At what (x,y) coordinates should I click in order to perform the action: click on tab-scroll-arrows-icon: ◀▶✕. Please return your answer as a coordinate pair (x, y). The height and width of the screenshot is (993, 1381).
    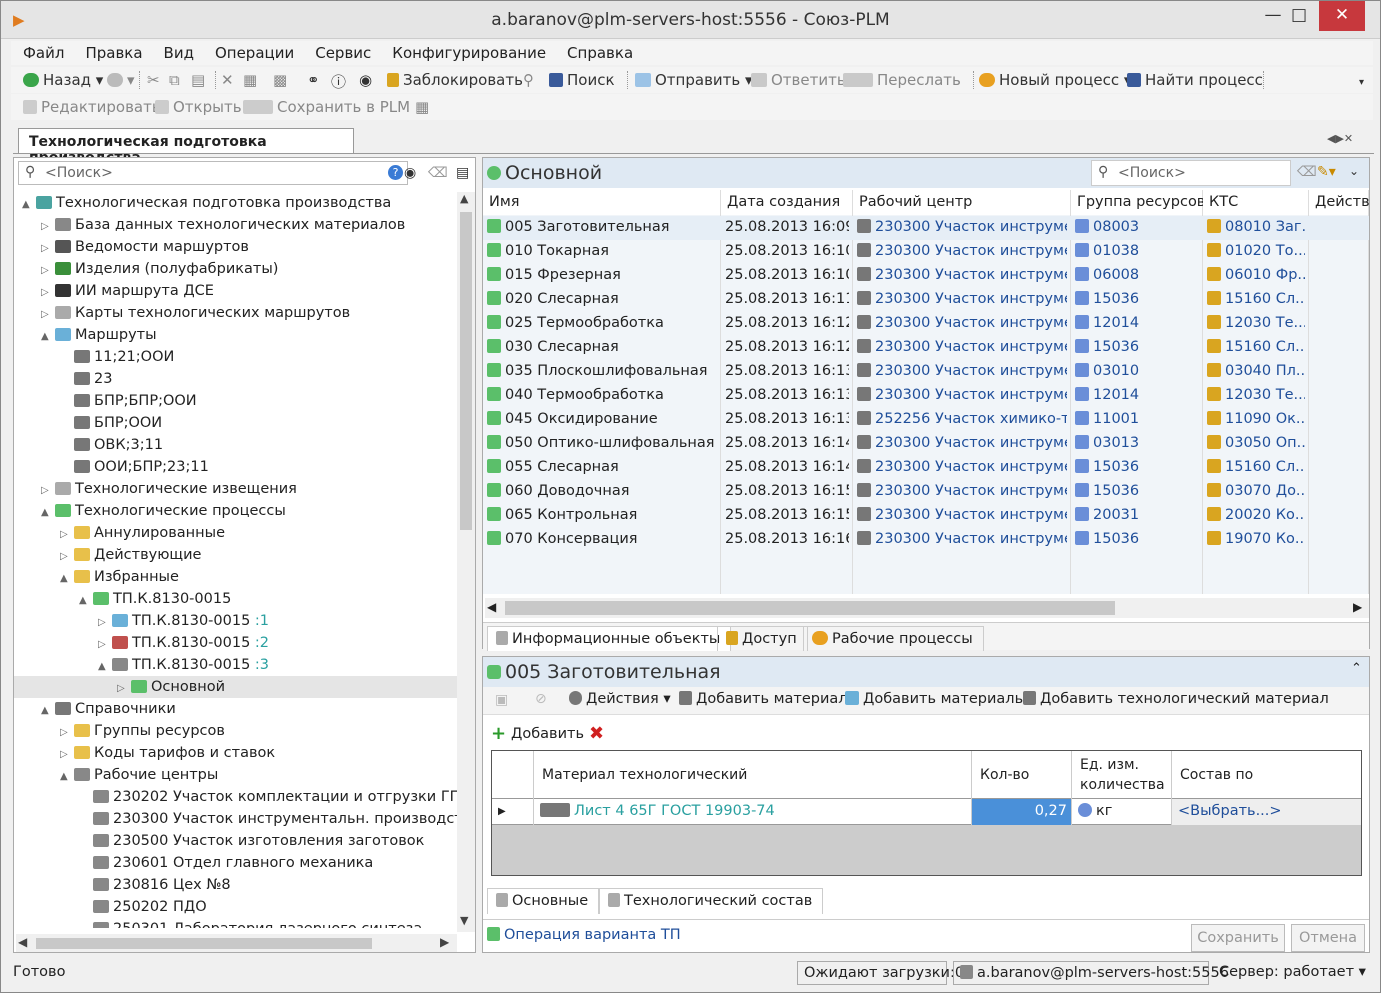
    Looking at the image, I should click on (1340, 138).